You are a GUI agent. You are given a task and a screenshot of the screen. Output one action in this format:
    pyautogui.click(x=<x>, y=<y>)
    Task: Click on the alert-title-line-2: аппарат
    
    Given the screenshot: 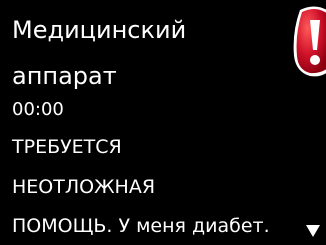 What is the action you would take?
    pyautogui.click(x=64, y=76)
    